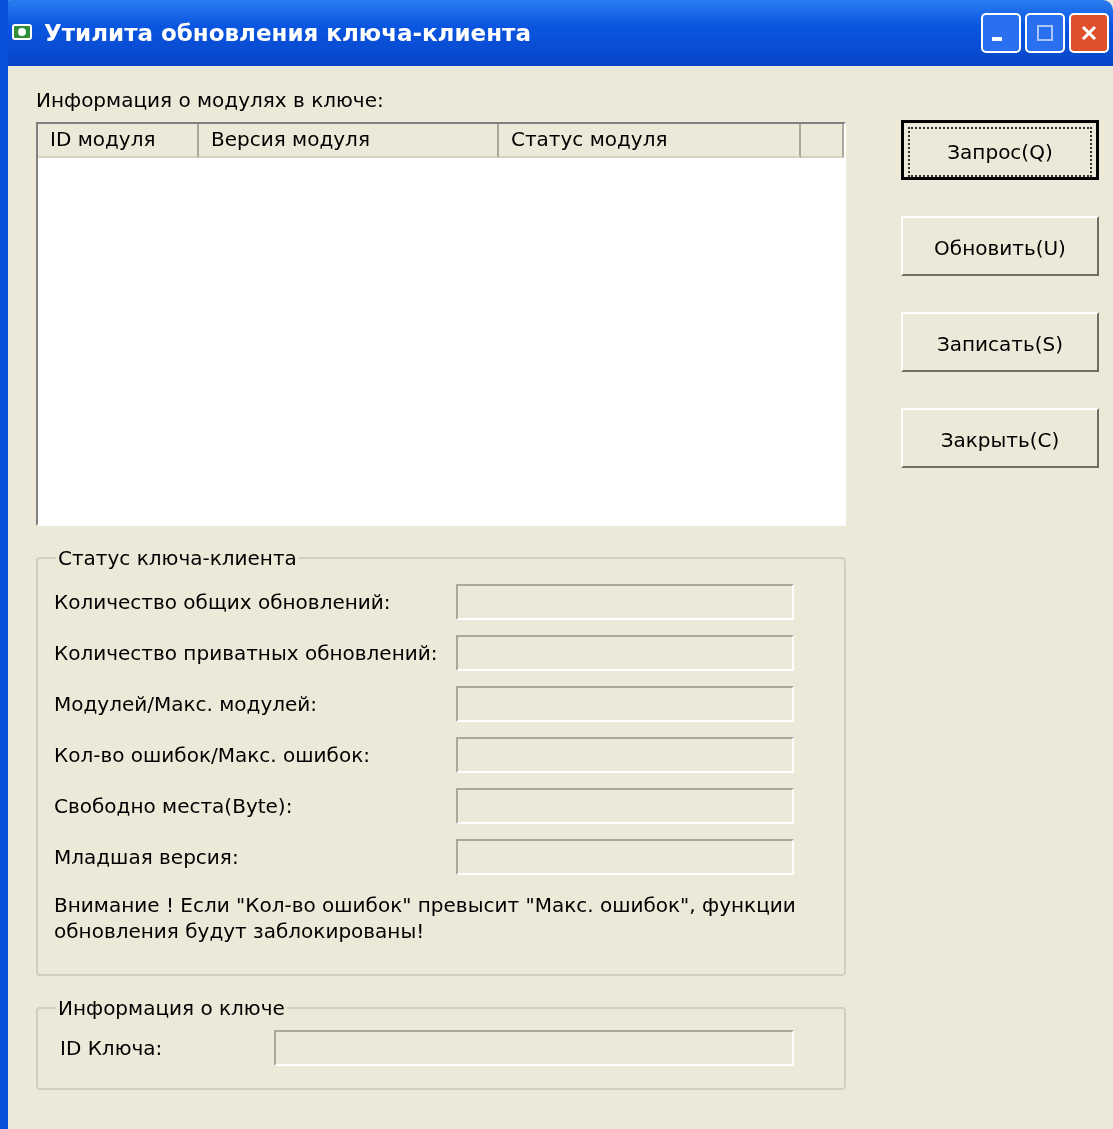 This screenshot has height=1129, width=1113. I want to click on window-title: Утилита обновления ключа-клиента, so click(288, 33).